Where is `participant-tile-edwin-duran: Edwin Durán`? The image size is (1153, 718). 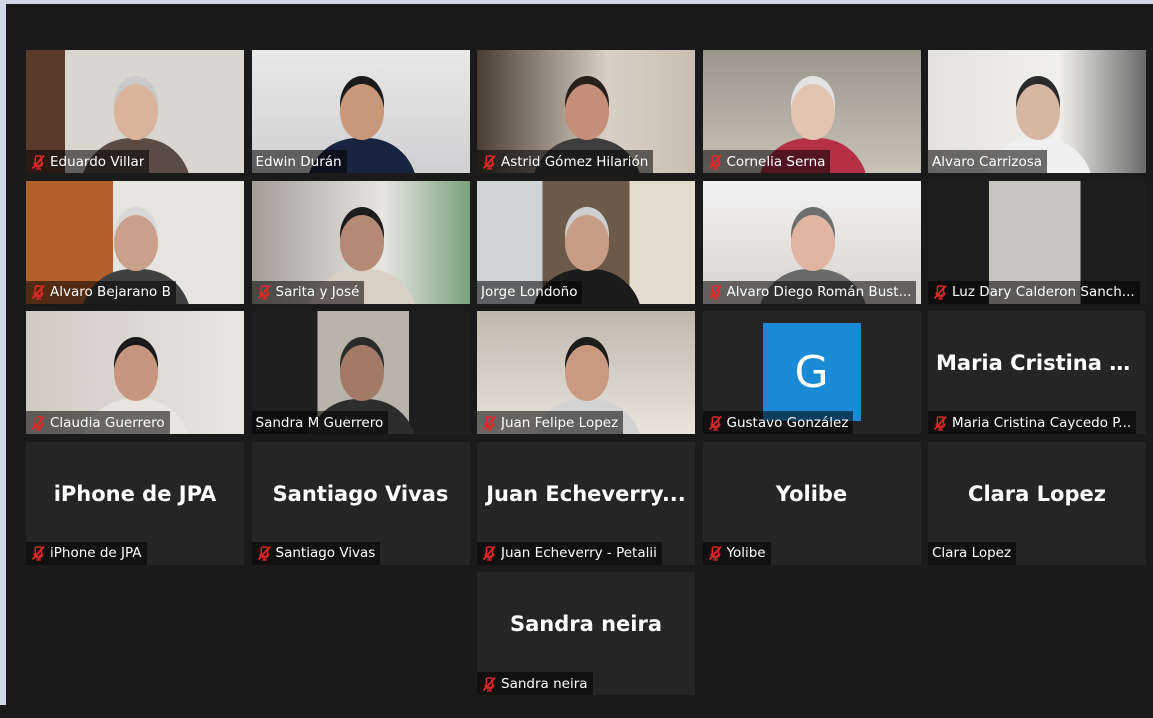 participant-tile-edwin-duran: Edwin Durán is located at coordinates (360, 111).